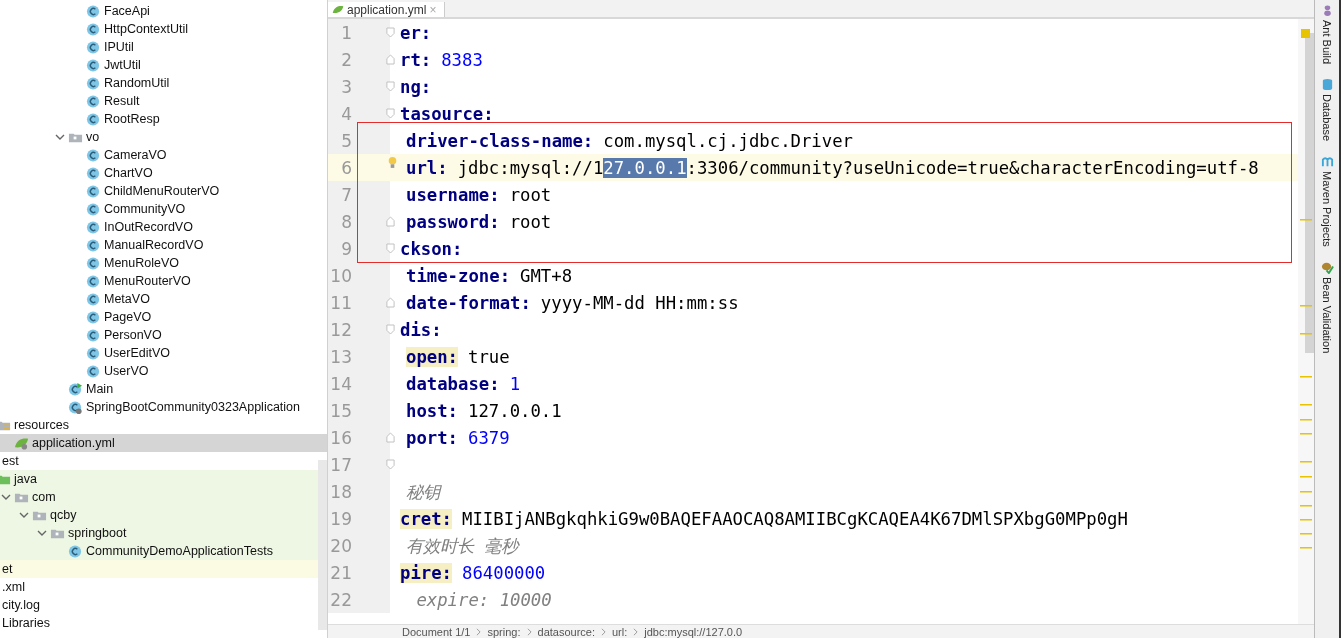  Describe the element at coordinates (359, 572) in the screenshot. I see `line-number: 21` at that location.